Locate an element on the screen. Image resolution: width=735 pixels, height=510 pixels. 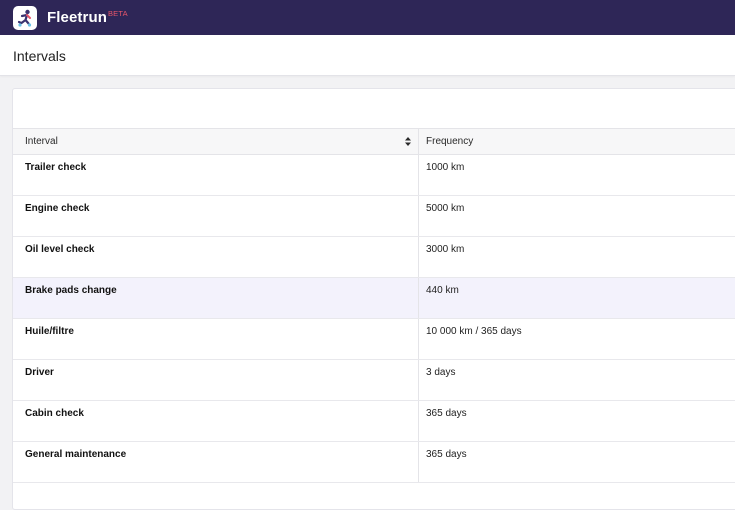
interval-name: Driver is located at coordinates (216, 380).